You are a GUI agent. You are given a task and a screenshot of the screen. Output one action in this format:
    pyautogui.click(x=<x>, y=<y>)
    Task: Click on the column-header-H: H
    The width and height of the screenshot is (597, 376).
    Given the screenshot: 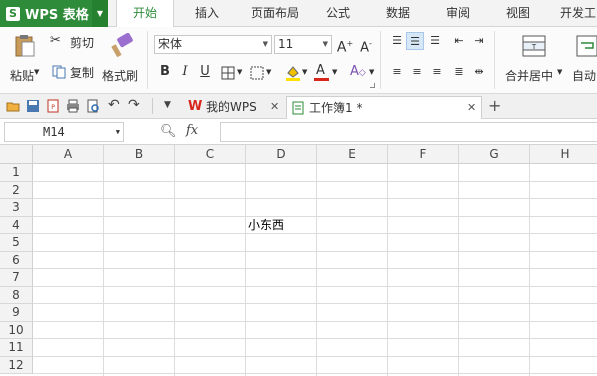 What is the action you would take?
    pyautogui.click(x=563, y=154)
    